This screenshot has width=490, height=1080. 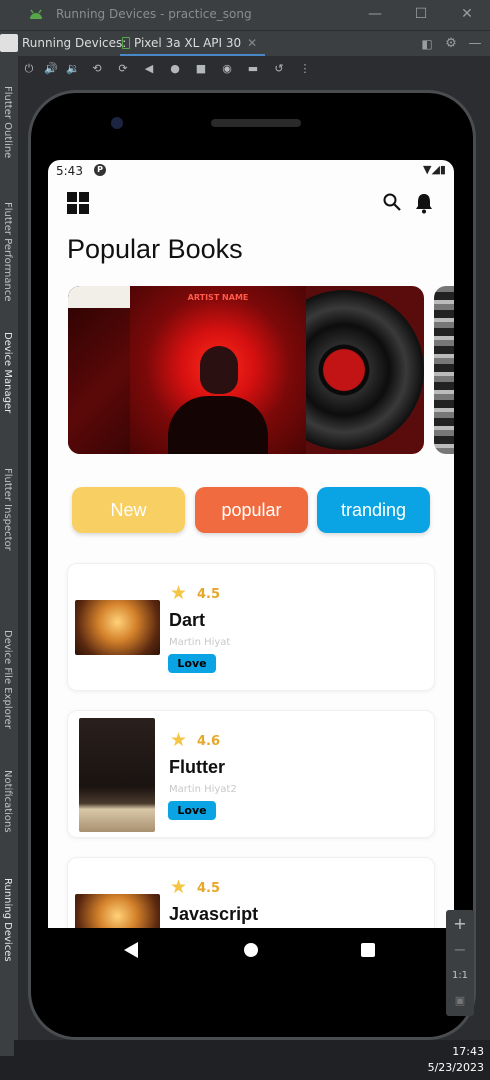 I want to click on next-banner-peek, so click(x=444, y=370).